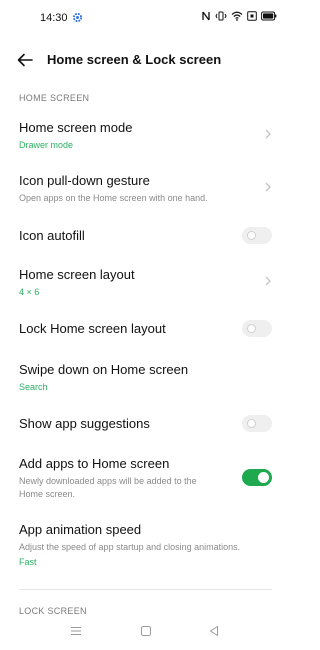  What do you see at coordinates (46, 145) in the screenshot?
I see `row-value: Drawer mode` at bounding box center [46, 145].